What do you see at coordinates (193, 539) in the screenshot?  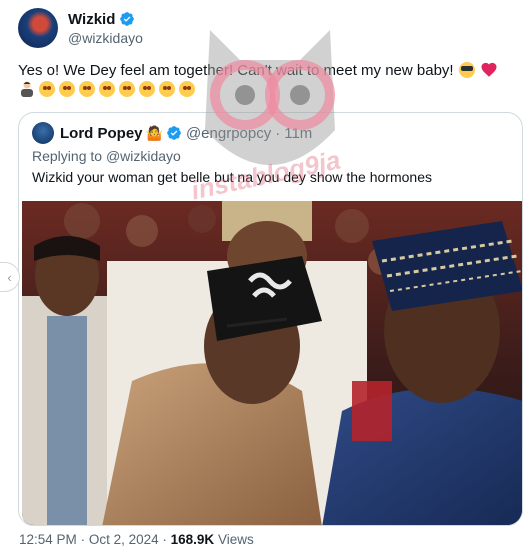 I see `views-count: 168.9K` at bounding box center [193, 539].